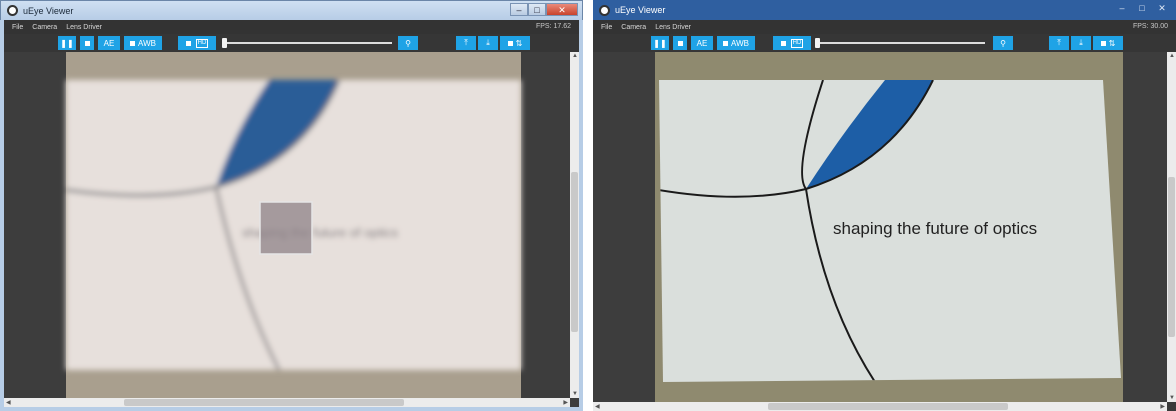 This screenshot has width=1176, height=411. I want to click on card-text: shaping the future of optics, so click(935, 228).